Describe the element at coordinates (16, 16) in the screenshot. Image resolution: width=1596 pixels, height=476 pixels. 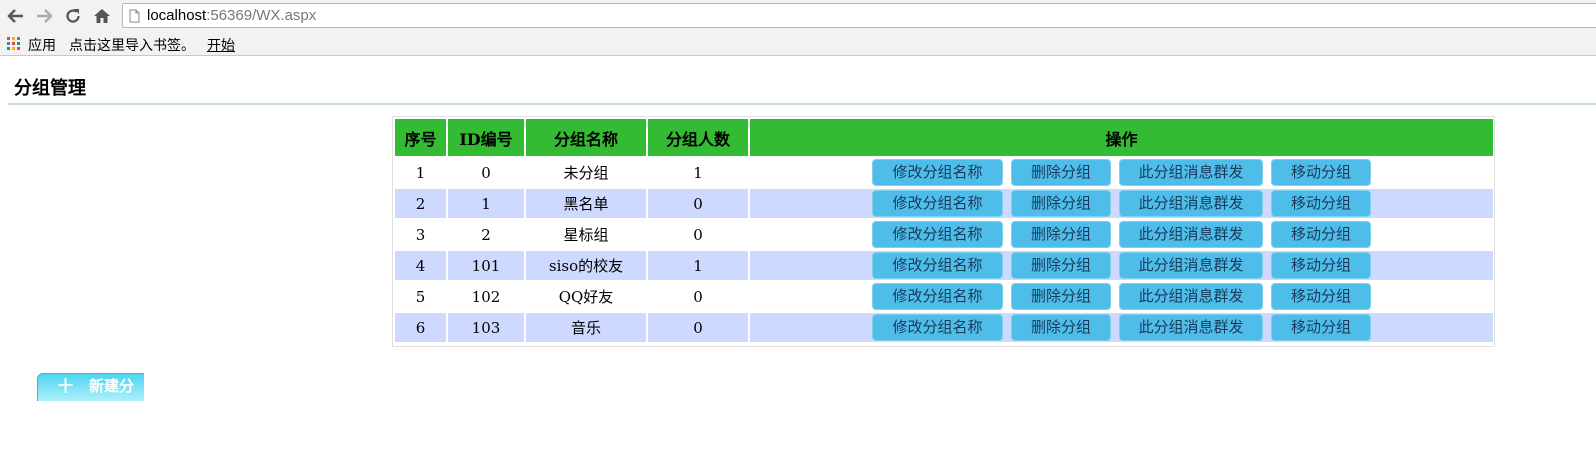
I see `back-arrow-icon` at that location.